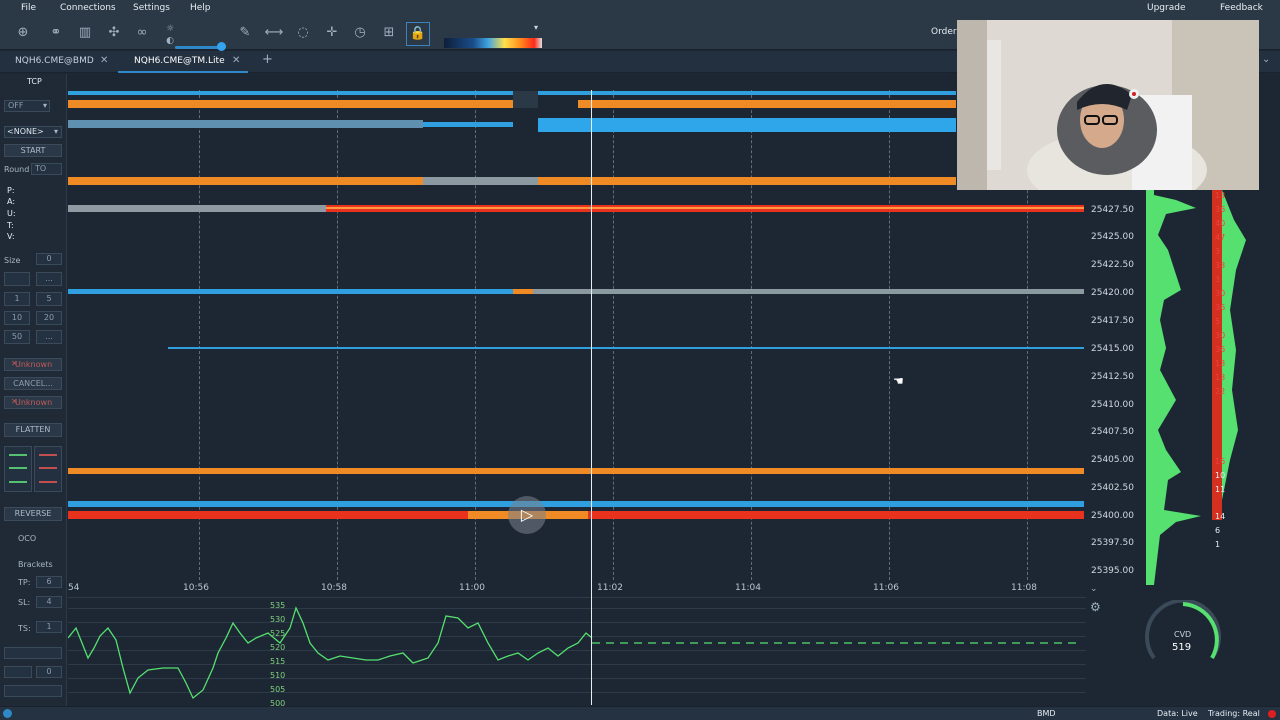 Image resolution: width=1280 pixels, height=720 pixels. Describe the element at coordinates (591, 397) in the screenshot. I see `time-cursor-line` at that location.